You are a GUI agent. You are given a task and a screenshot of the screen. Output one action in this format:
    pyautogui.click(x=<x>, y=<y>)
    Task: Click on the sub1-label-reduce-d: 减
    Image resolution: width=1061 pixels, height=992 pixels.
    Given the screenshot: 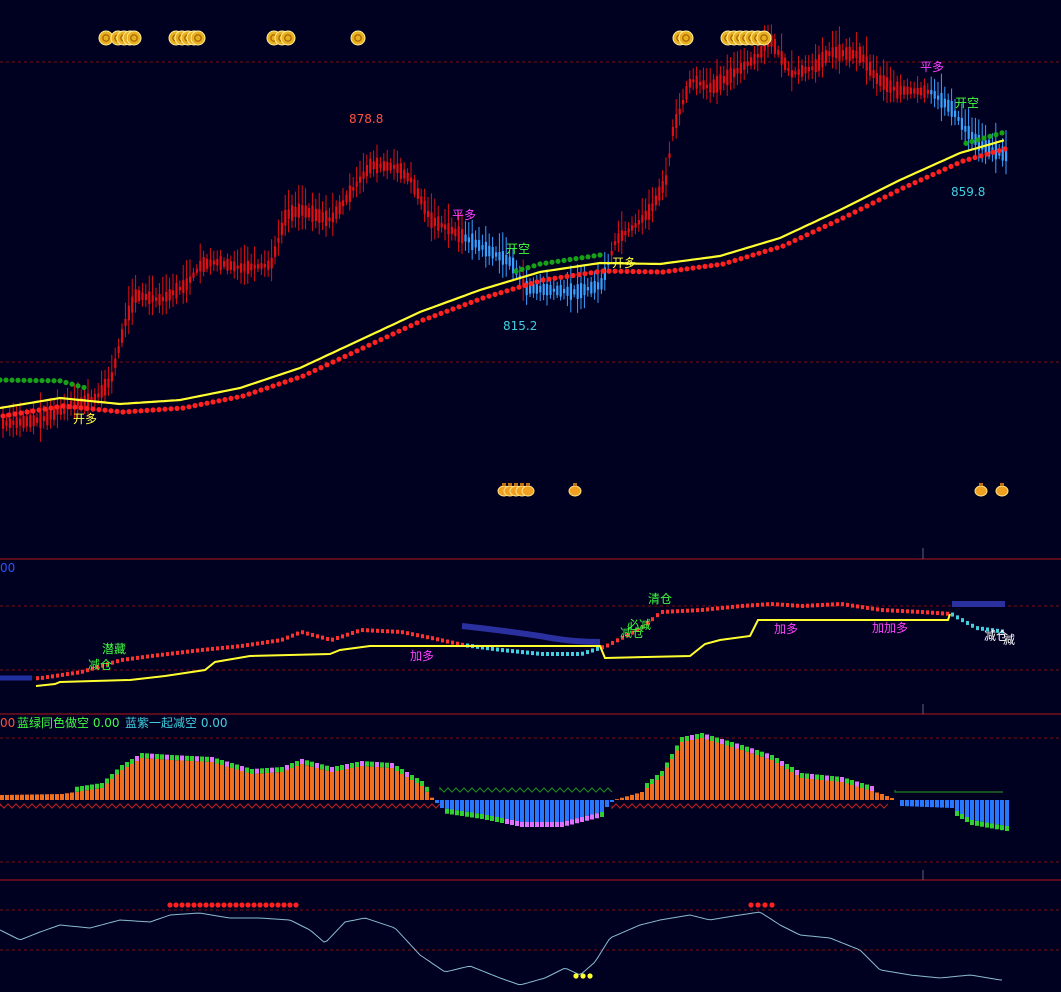 What is the action you would take?
    pyautogui.click(x=1009, y=640)
    